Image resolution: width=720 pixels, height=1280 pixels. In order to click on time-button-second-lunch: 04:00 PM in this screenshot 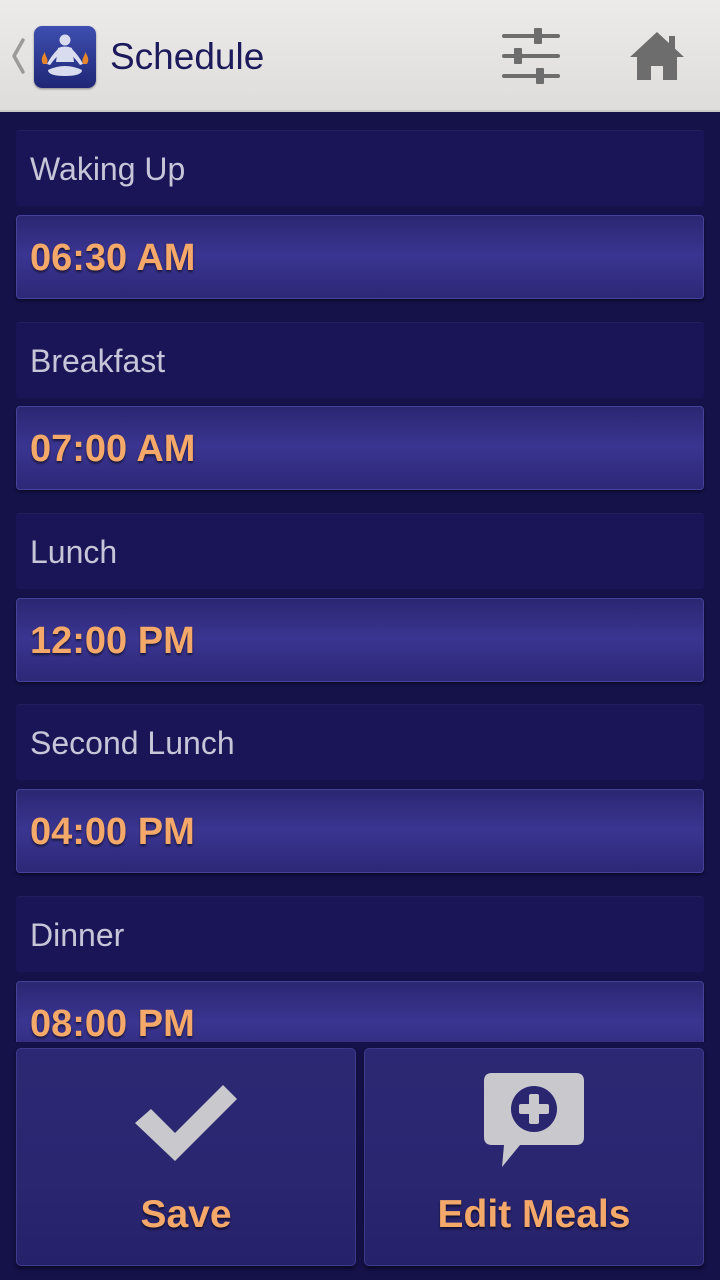, I will do `click(360, 831)`.